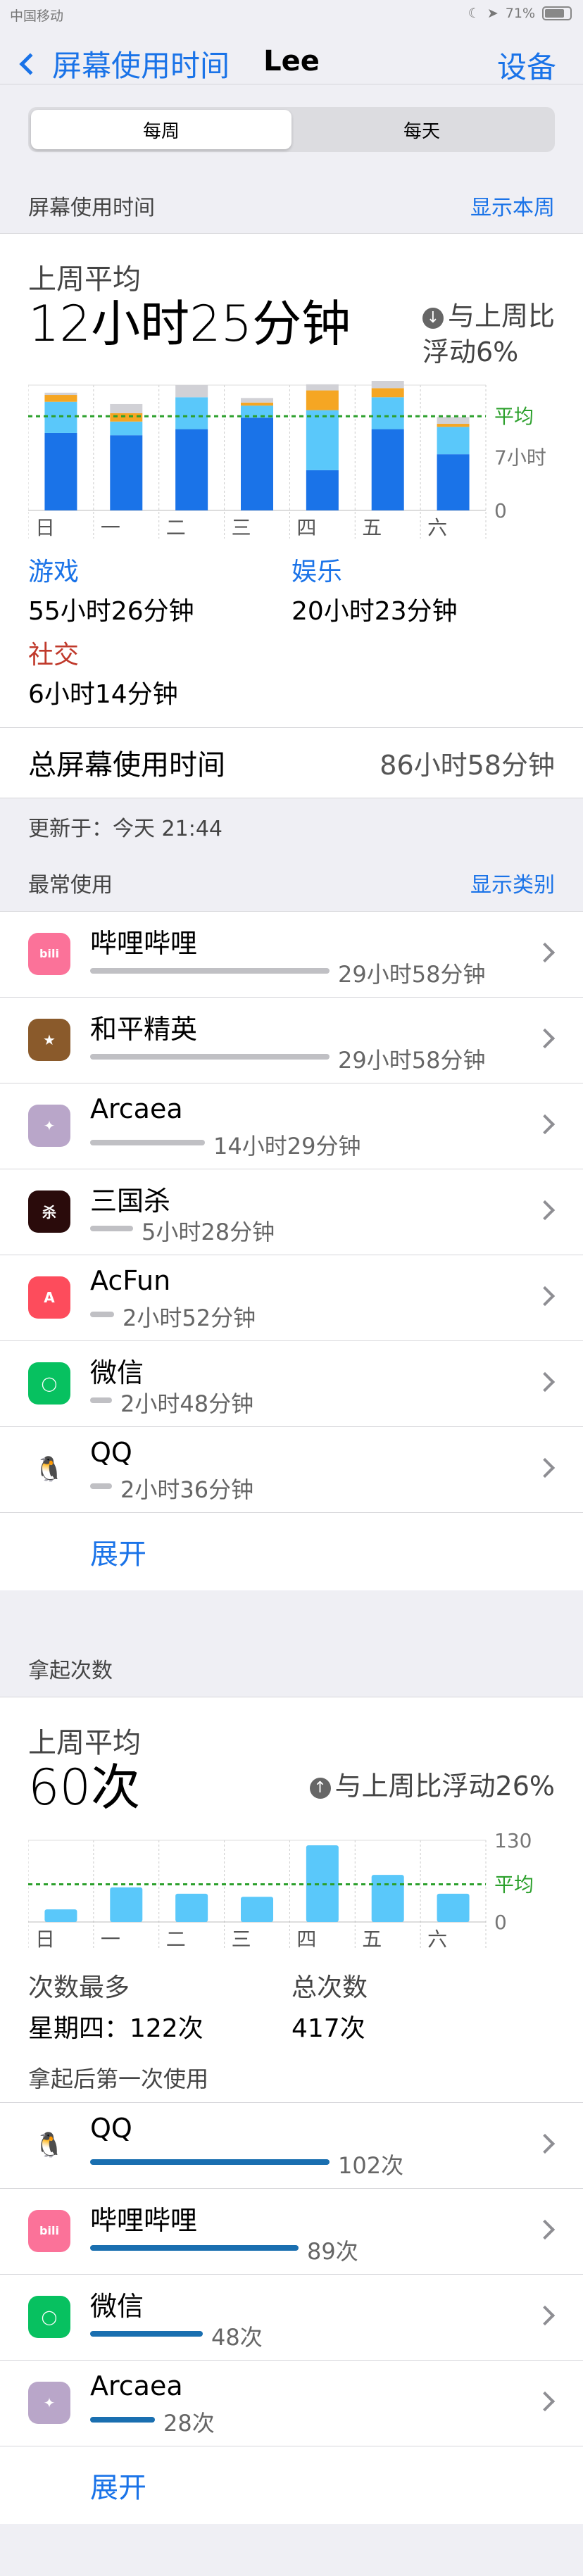 The height and width of the screenshot is (2576, 583). What do you see at coordinates (292, 206) in the screenshot?
I see `screen-time-header: 屏幕使用时间 显示本周` at bounding box center [292, 206].